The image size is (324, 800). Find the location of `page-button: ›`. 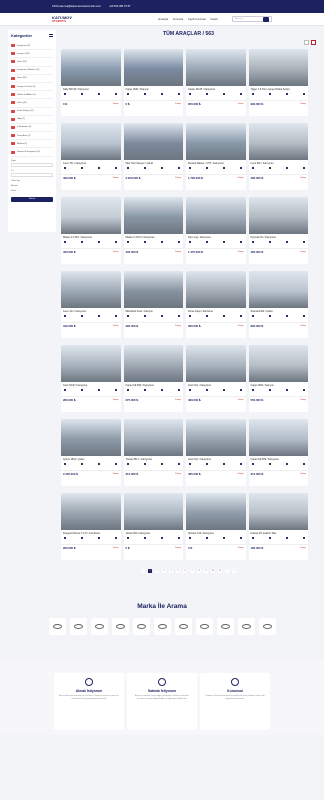

page-button: › is located at coordinates (227, 571).